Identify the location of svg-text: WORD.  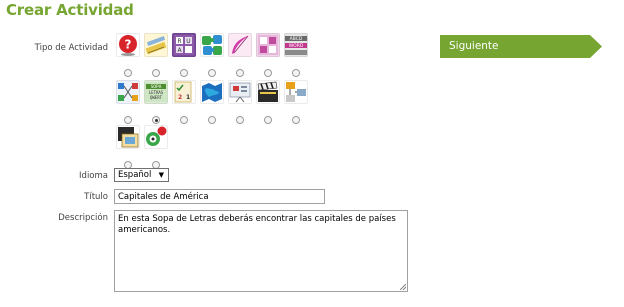
(296, 46).